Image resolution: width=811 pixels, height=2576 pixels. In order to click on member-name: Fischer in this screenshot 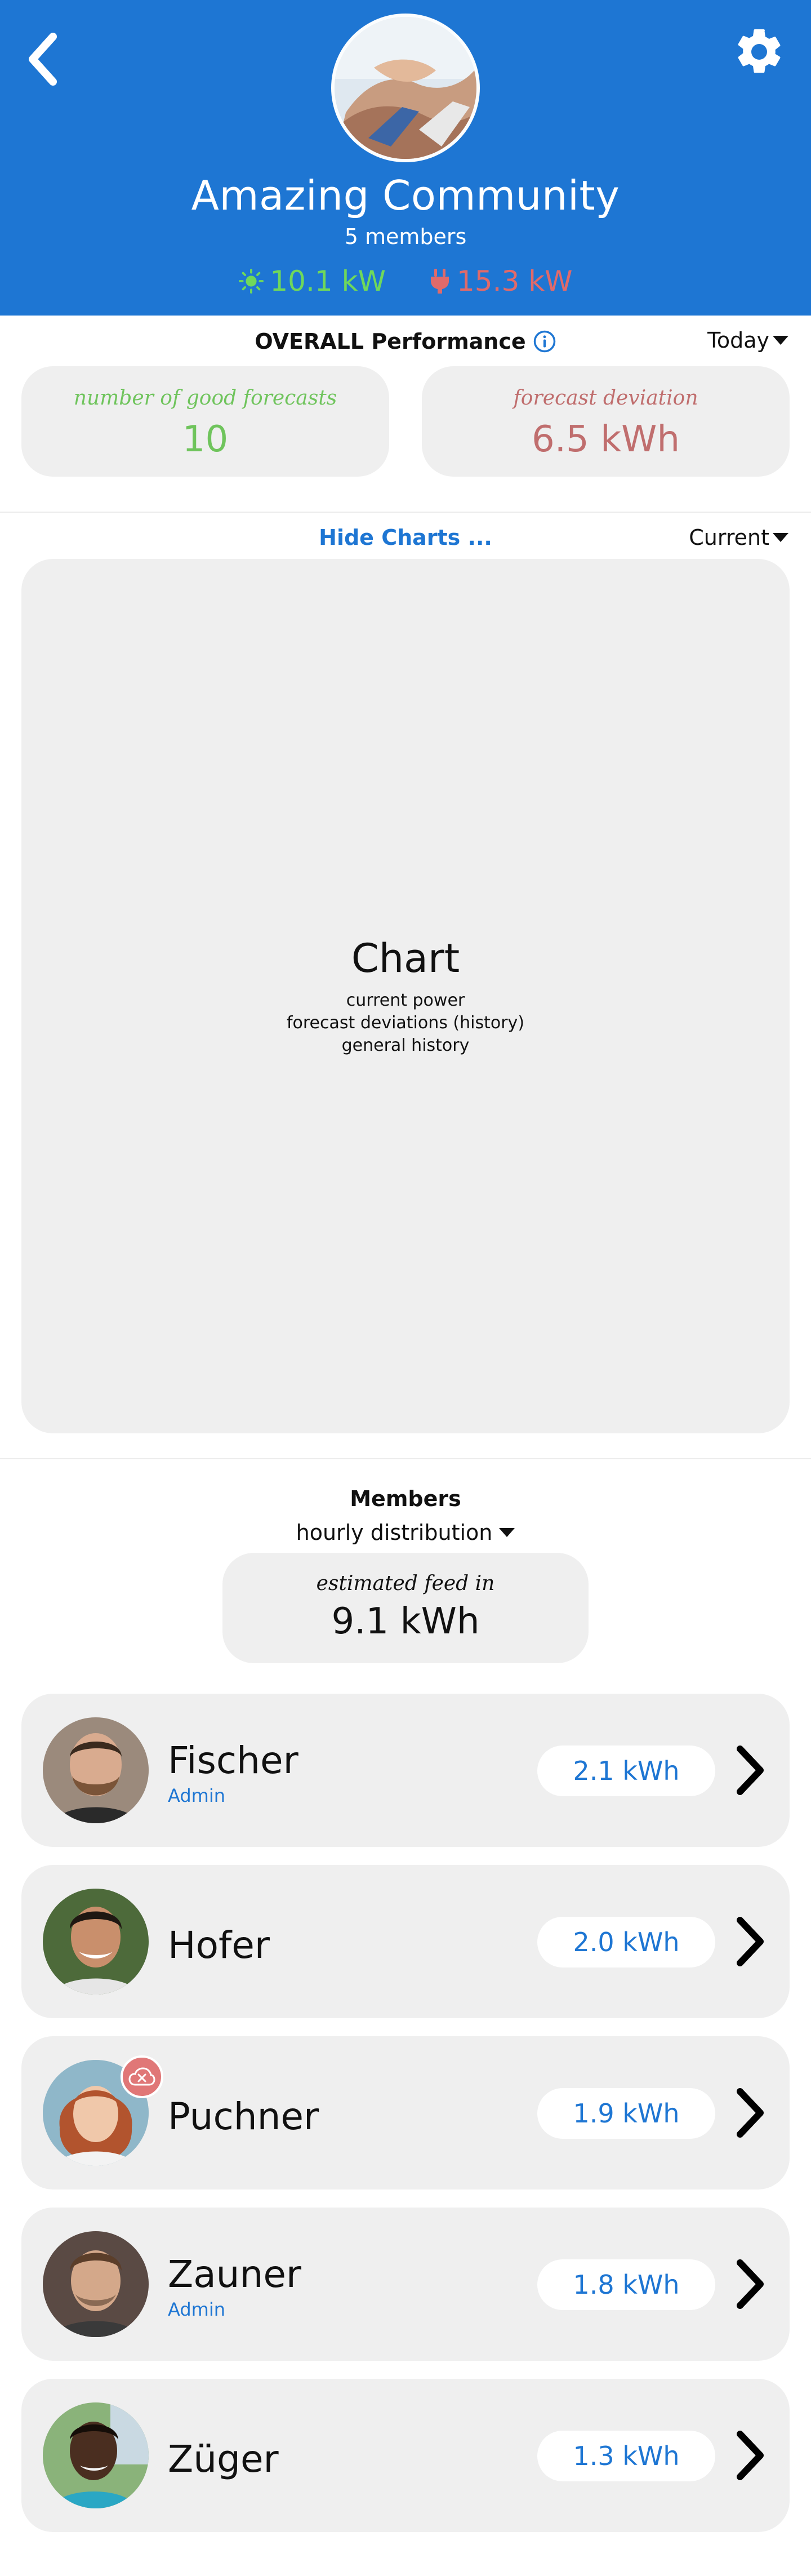, I will do `click(233, 1760)`.